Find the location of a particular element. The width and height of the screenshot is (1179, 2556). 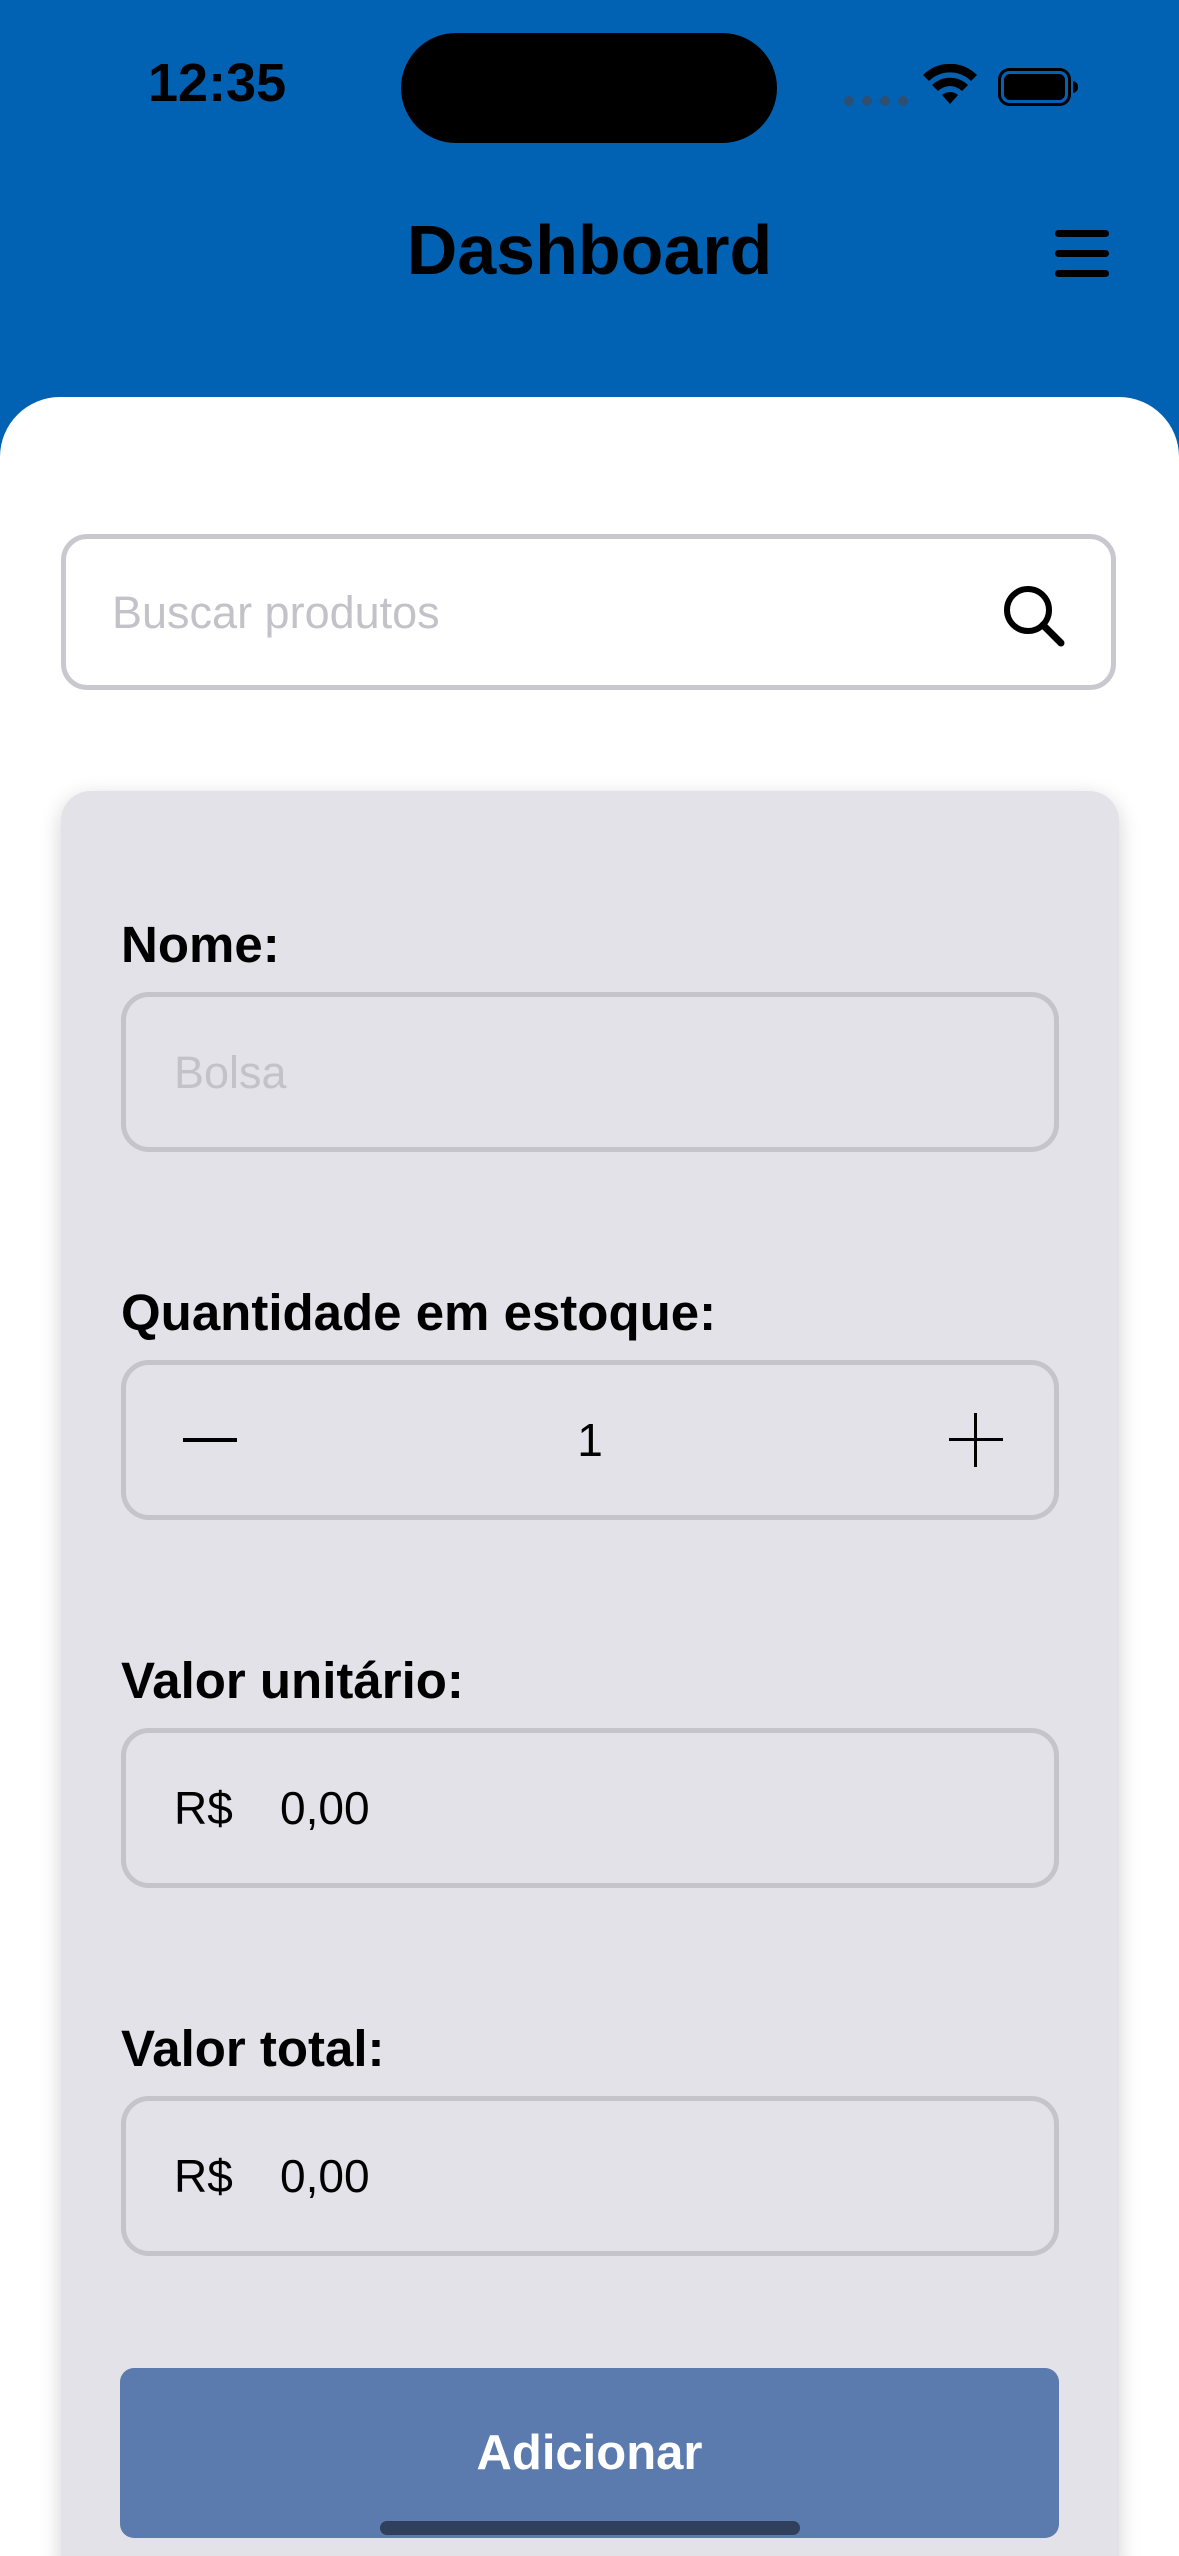

cellular-signal-icon is located at coordinates (876, 101).